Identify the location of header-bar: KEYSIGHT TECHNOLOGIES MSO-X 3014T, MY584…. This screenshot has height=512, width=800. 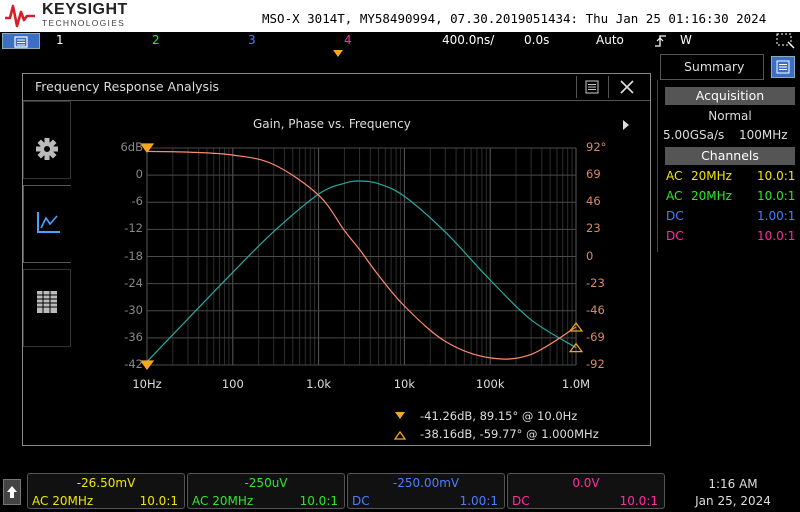
(400, 16).